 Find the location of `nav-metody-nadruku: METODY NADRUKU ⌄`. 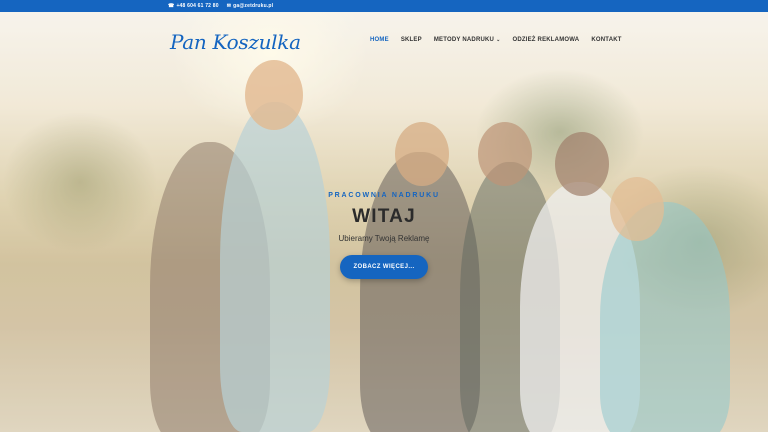

nav-metody-nadruku: METODY NADRUKU ⌄ is located at coordinates (467, 40).